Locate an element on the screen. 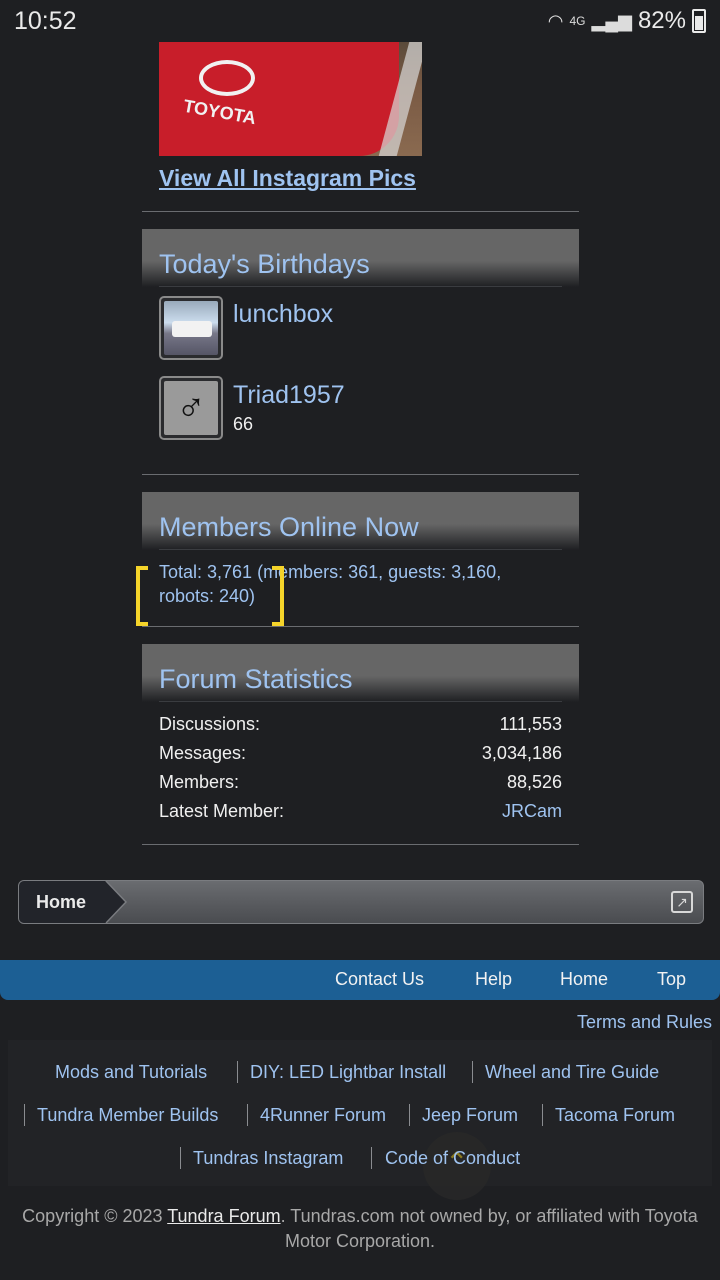 Image resolution: width=720 pixels, height=1280 pixels. battery-icon is located at coordinates (699, 21).